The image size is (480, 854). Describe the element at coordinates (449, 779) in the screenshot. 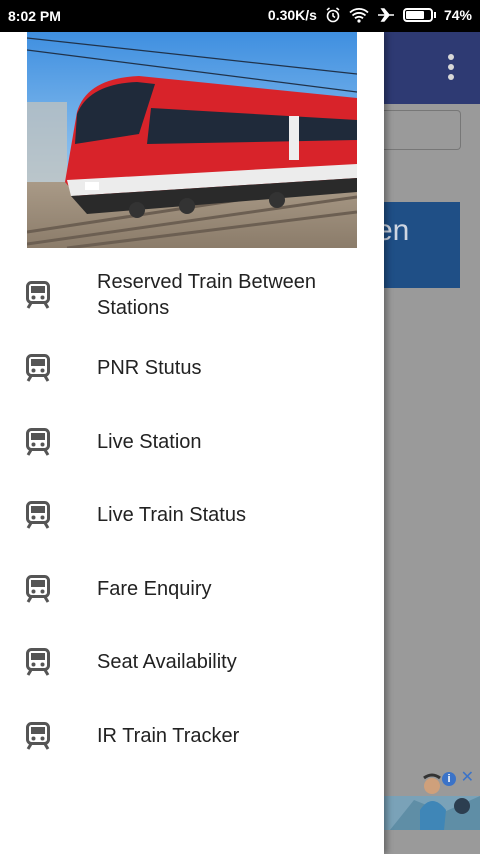

I see `ad-info-icon: i` at that location.